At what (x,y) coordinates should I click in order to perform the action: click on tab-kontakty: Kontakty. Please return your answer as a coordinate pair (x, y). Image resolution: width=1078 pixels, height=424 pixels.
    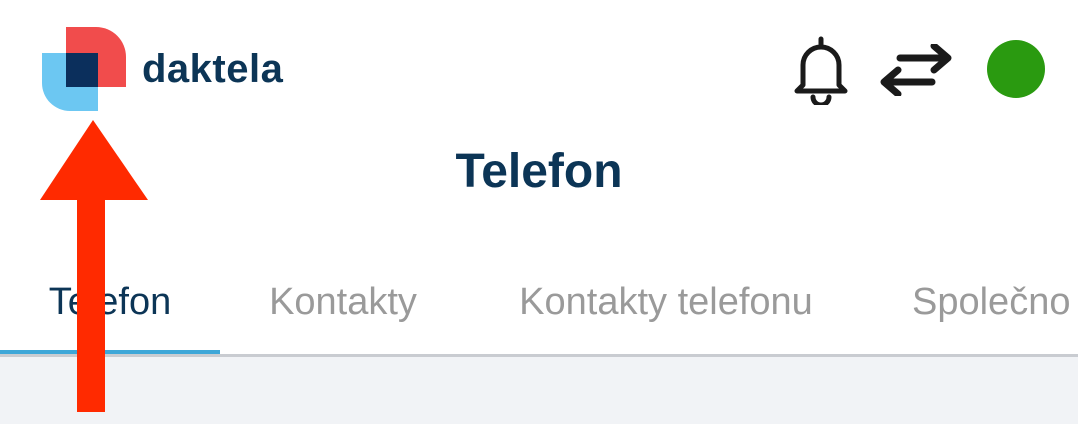
    Looking at the image, I should click on (343, 302).